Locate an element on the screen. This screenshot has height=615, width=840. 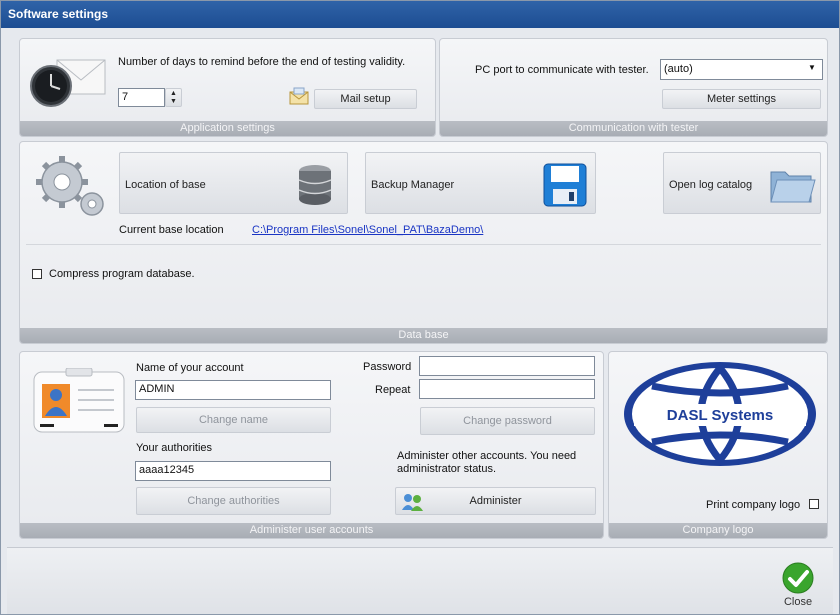
current-base-location-label: Current base location is located at coordinates (171, 230).